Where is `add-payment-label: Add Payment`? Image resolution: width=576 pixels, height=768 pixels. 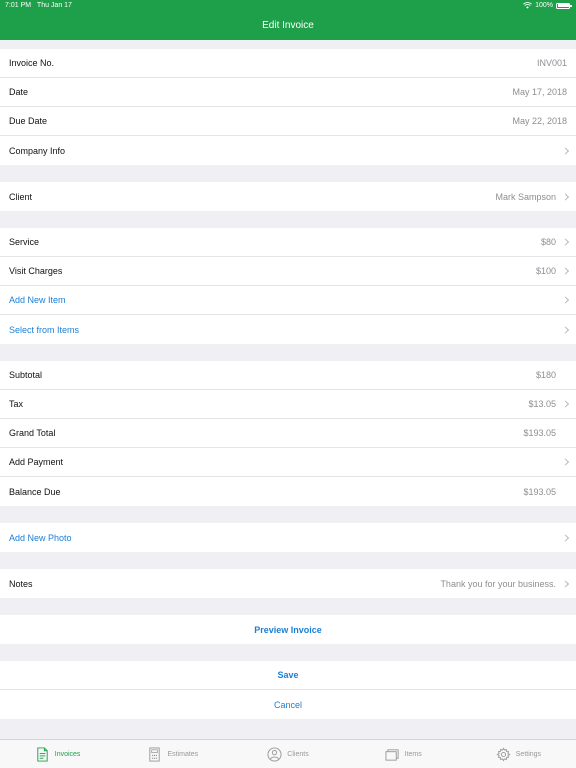 add-payment-label: Add Payment is located at coordinates (36, 462).